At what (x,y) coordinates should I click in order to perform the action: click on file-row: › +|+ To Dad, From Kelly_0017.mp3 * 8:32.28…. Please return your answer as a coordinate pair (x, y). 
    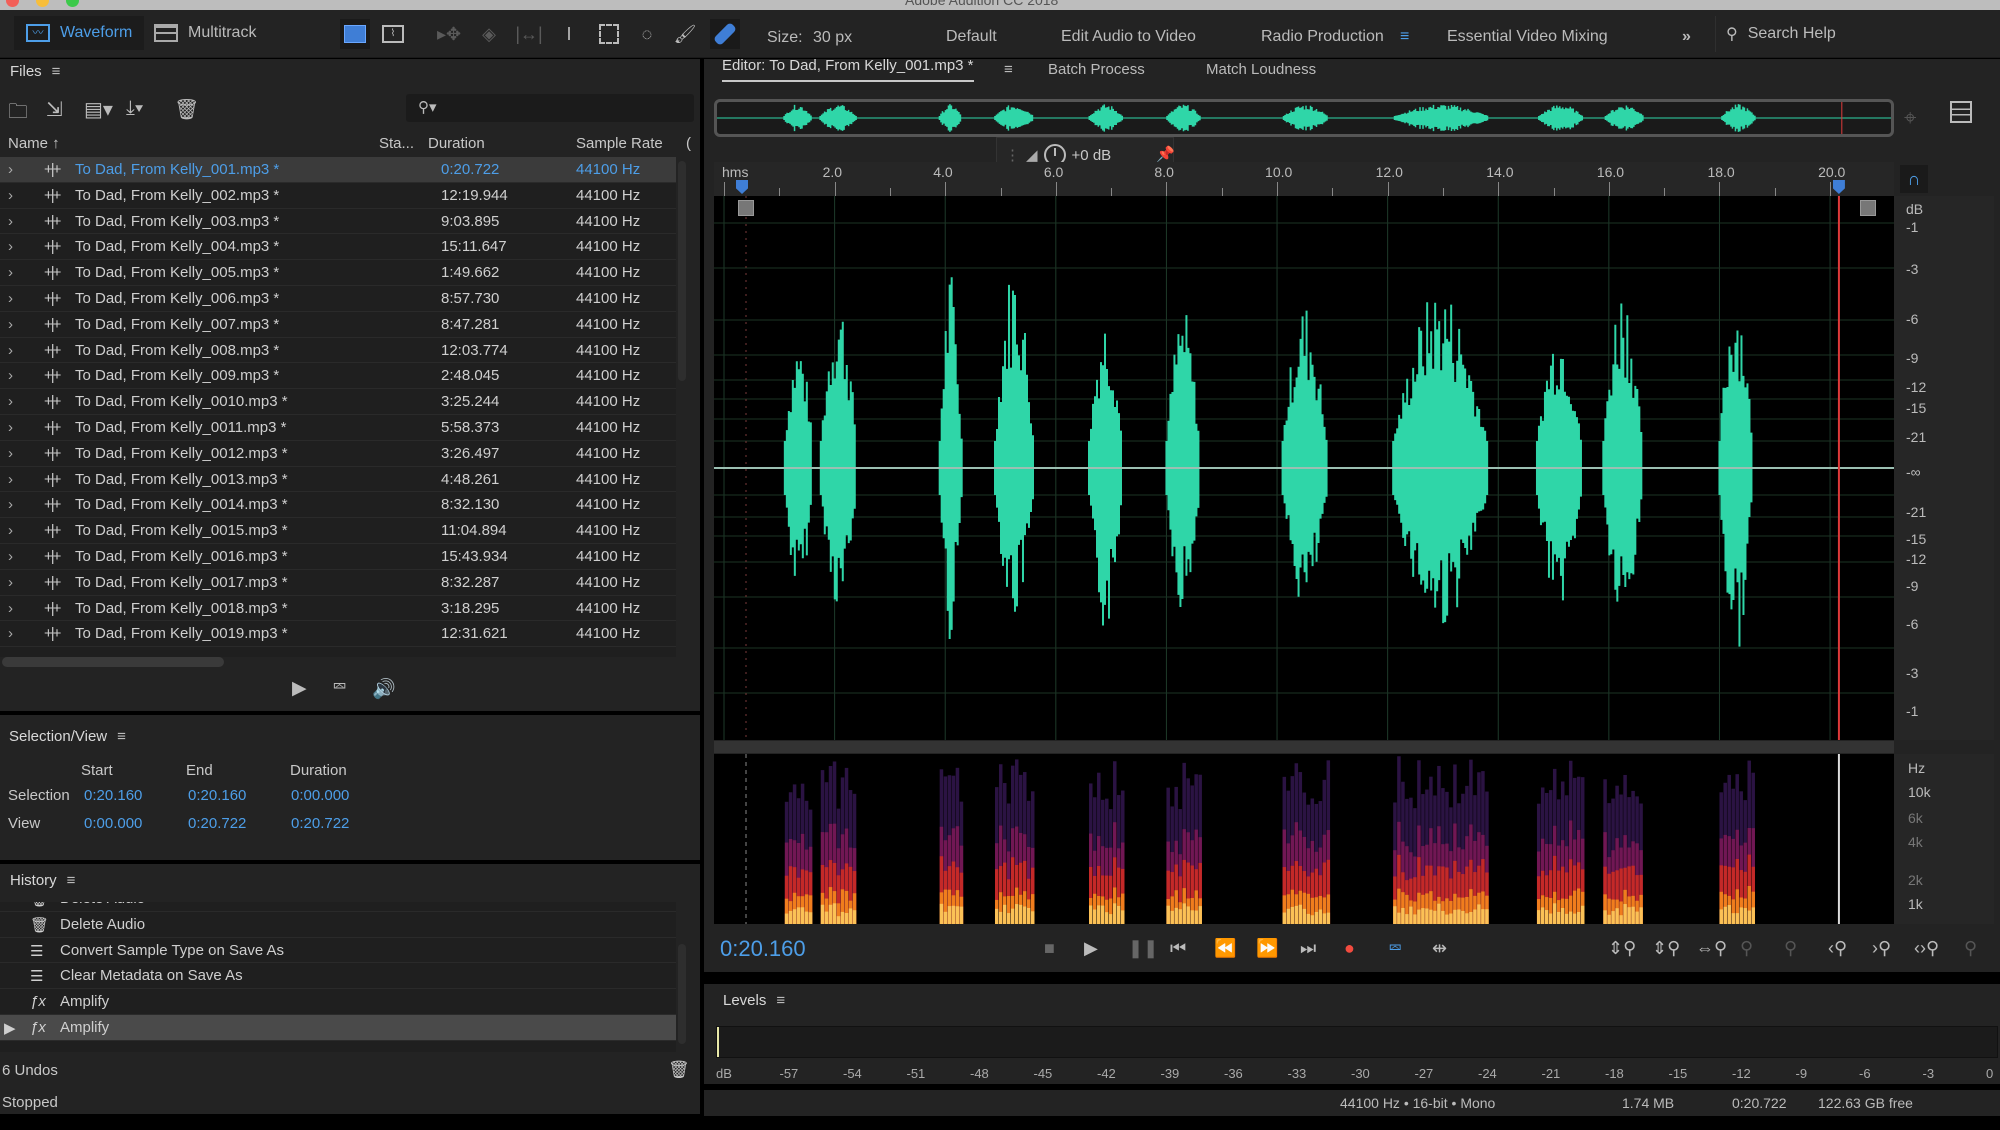
    Looking at the image, I should click on (338, 583).